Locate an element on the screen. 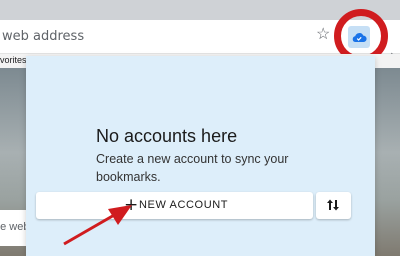 The width and height of the screenshot is (400, 256). new-account-label: NEW ACCOUNT is located at coordinates (184, 205).